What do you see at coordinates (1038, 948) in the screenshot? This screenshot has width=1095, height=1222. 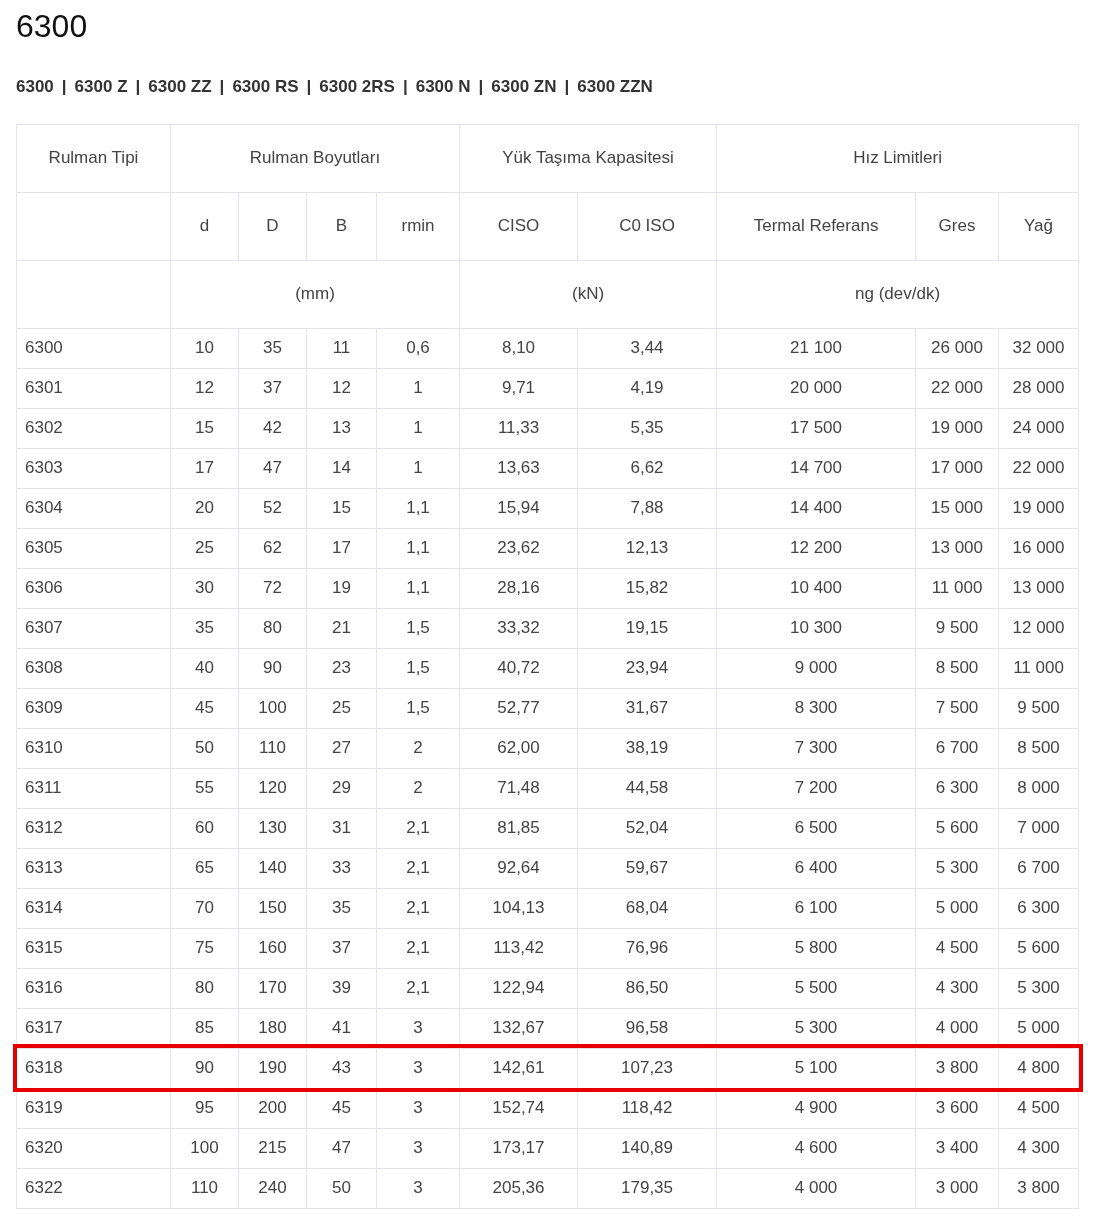 I see `table-cell: 5 600` at bounding box center [1038, 948].